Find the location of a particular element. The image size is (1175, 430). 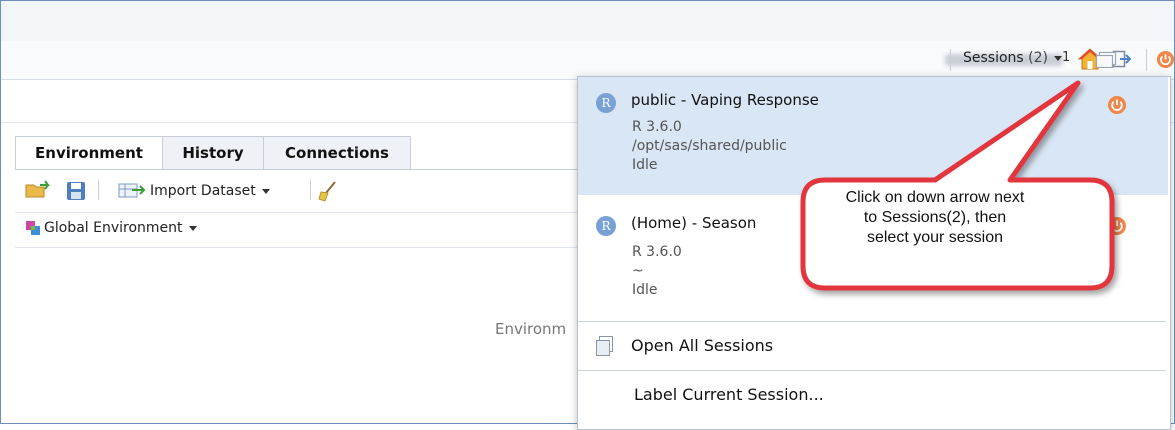

callout-line: to Sessions(2), then is located at coordinates (935, 217).